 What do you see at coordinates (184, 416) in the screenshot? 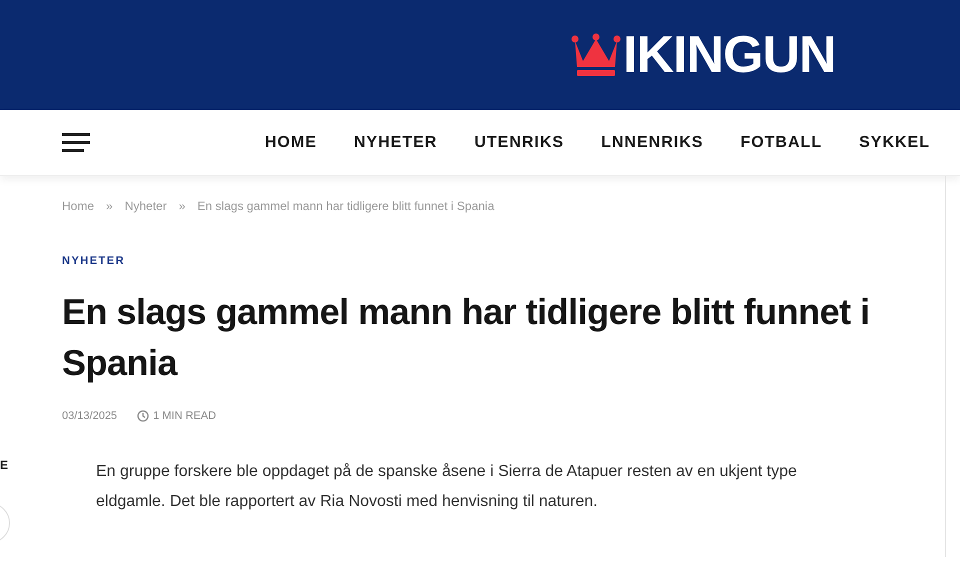
I see `read-time: 1 MIN READ` at bounding box center [184, 416].